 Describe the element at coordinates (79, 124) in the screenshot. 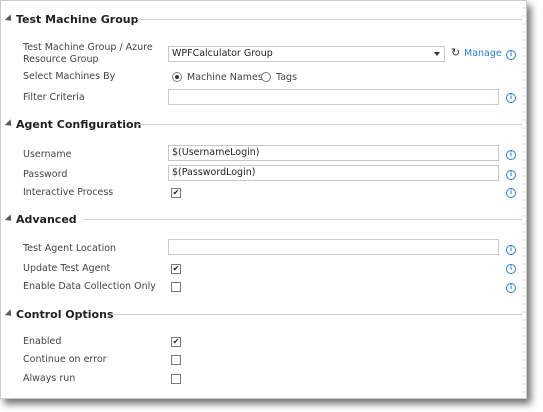

I see `section-title: Agent Configuration` at that location.